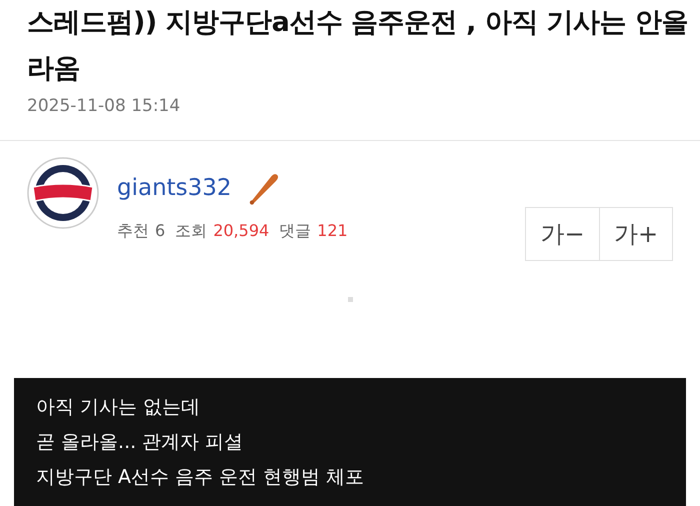  What do you see at coordinates (63, 193) in the screenshot?
I see `team-logo-icon` at bounding box center [63, 193].